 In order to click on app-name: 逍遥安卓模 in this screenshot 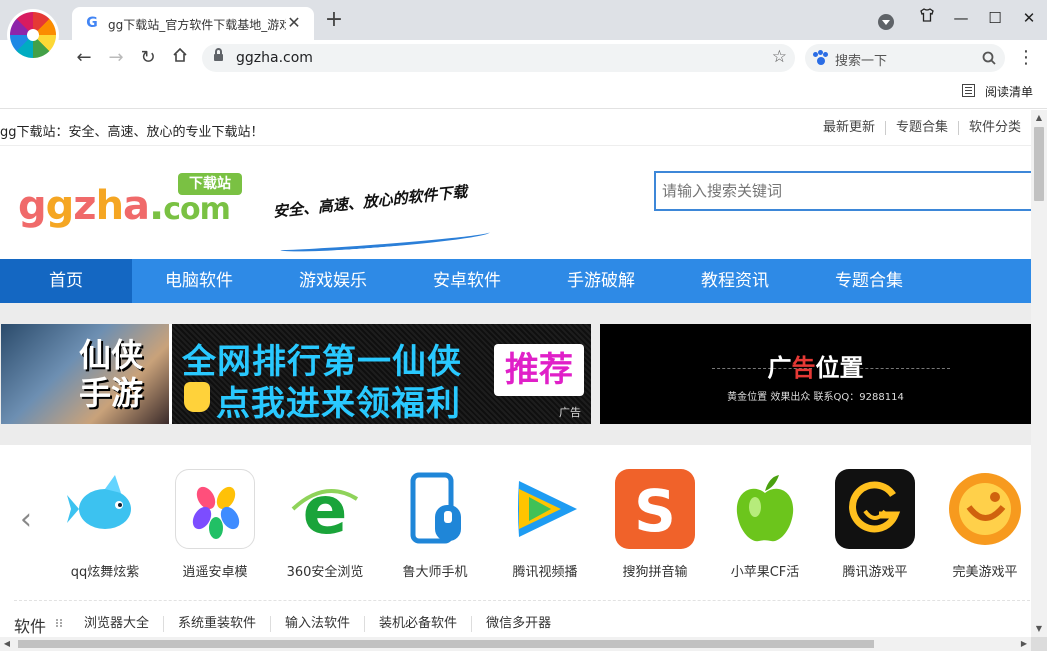, I will do `click(215, 572)`.